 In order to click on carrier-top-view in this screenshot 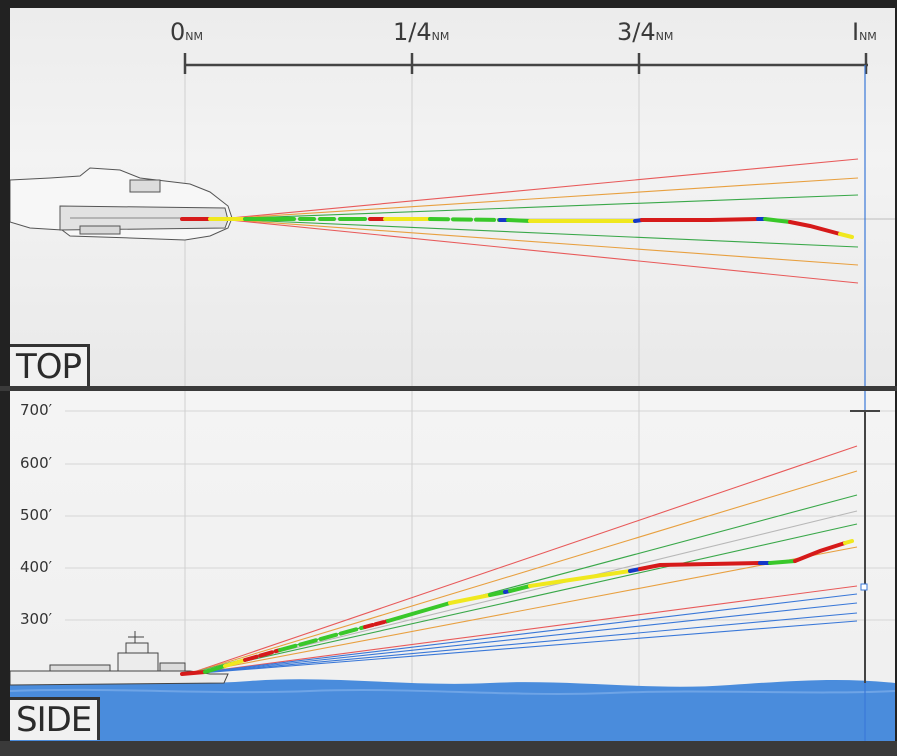, I will do `click(121, 204)`.